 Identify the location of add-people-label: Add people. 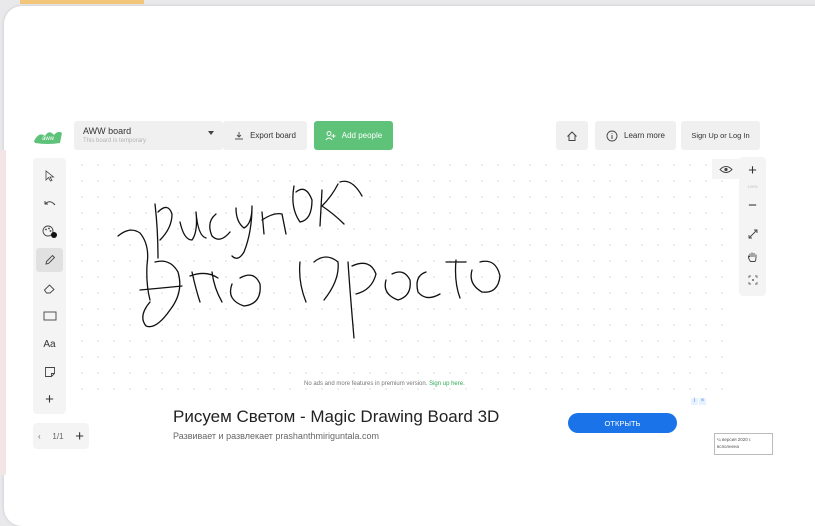
(362, 135).